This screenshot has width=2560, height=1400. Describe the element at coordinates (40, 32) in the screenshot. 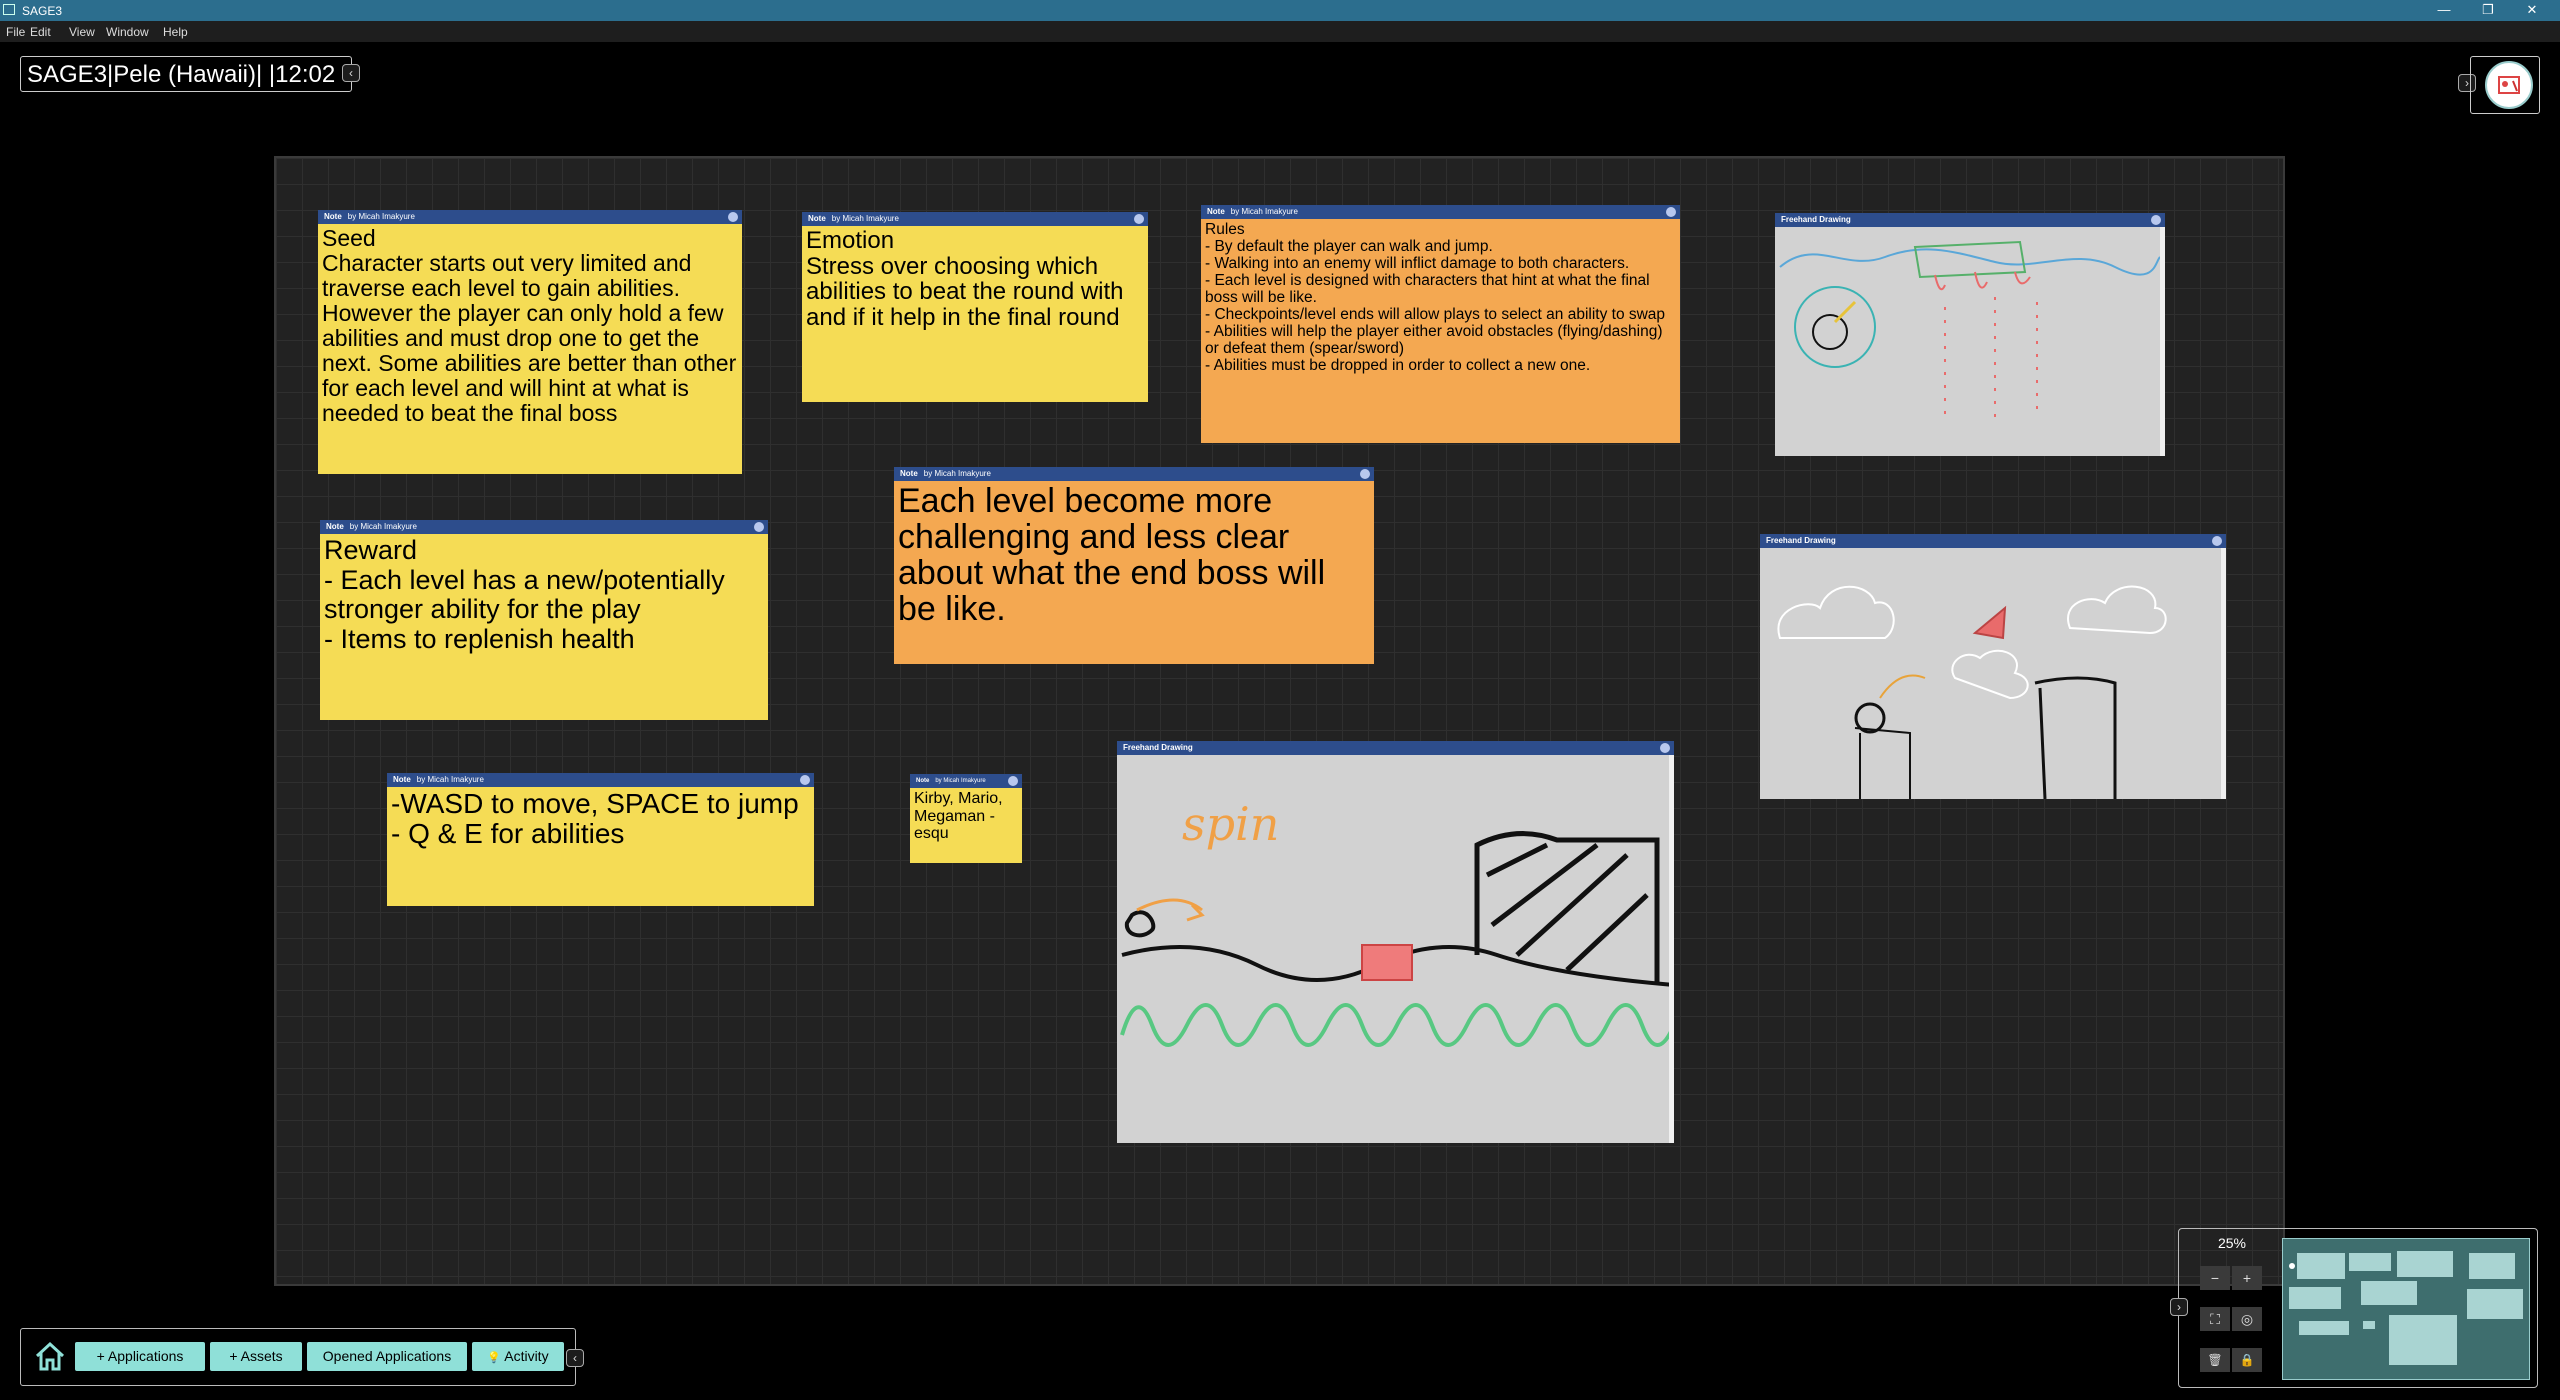

I see `menu-edit: Edit` at that location.